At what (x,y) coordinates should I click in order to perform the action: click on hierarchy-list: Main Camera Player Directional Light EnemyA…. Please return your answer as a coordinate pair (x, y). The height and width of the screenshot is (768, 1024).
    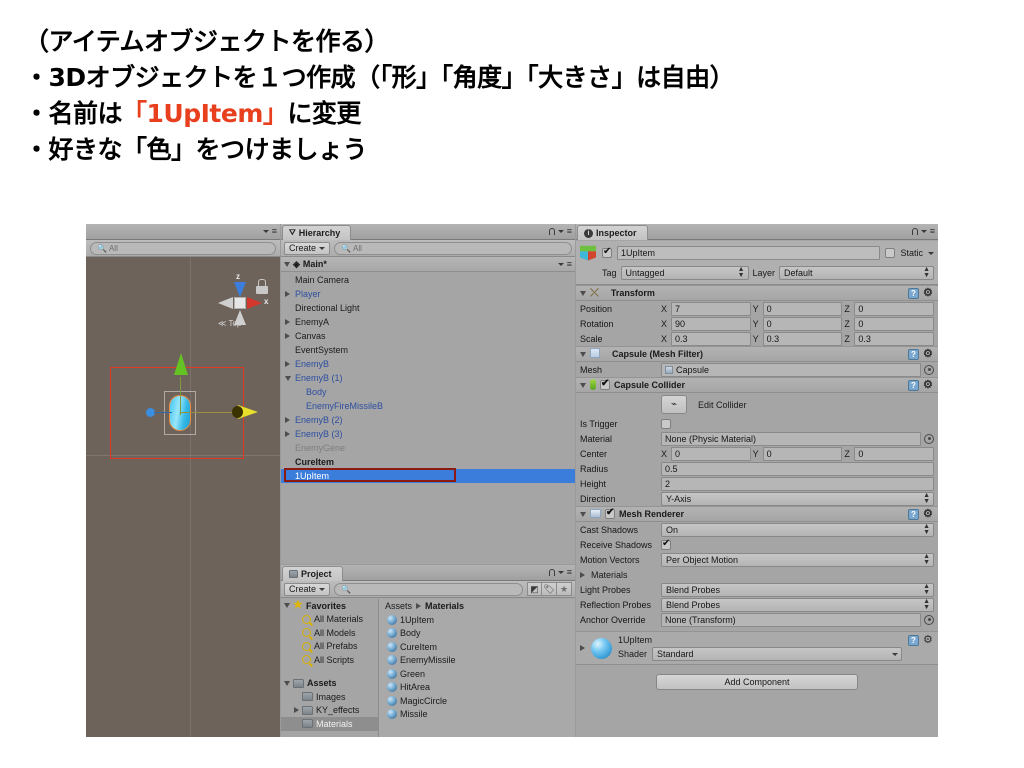
    Looking at the image, I should click on (428, 418).